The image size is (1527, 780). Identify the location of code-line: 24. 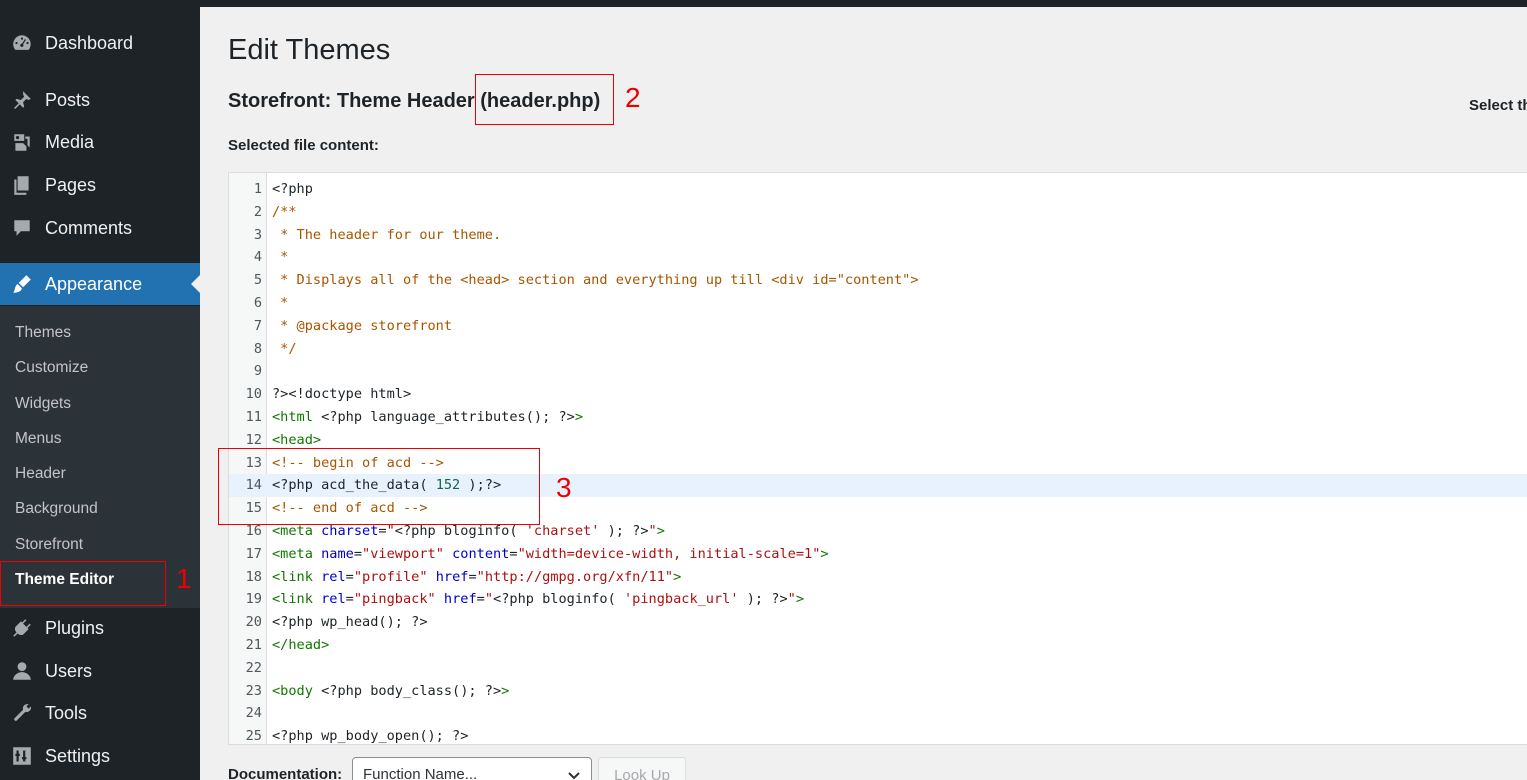
(878, 713).